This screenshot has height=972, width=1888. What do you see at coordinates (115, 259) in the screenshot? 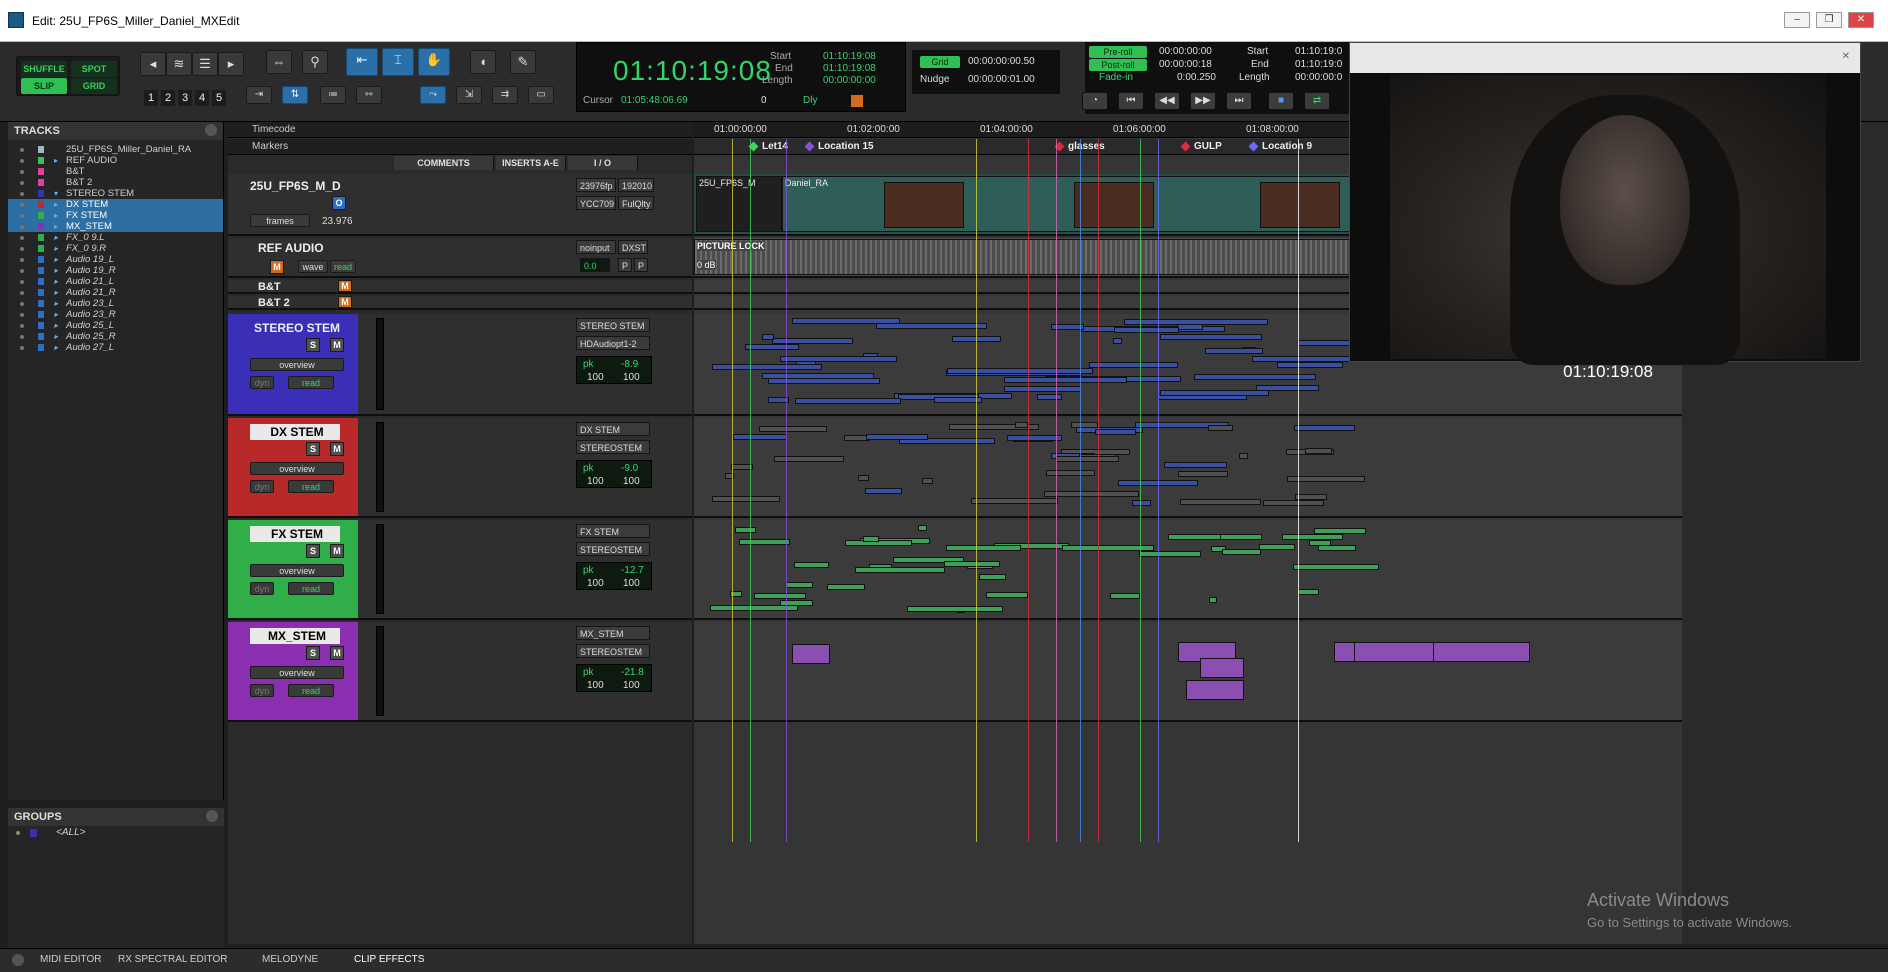
I see `track-list-item: ▸ Audio 19_L` at bounding box center [115, 259].